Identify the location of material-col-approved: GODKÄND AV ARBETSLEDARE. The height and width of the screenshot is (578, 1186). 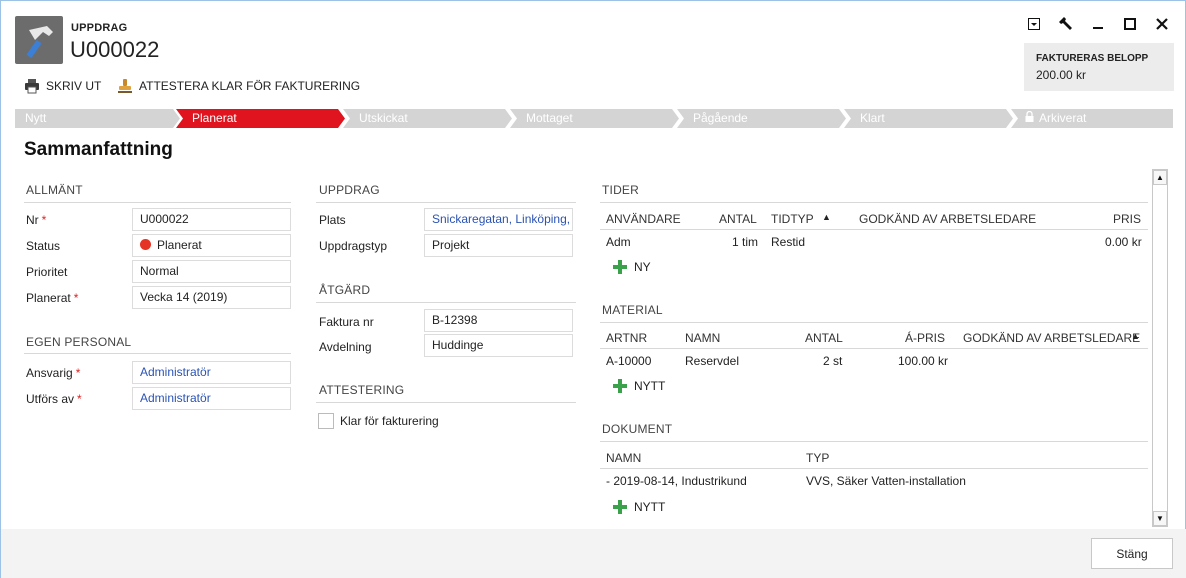
(1051, 338).